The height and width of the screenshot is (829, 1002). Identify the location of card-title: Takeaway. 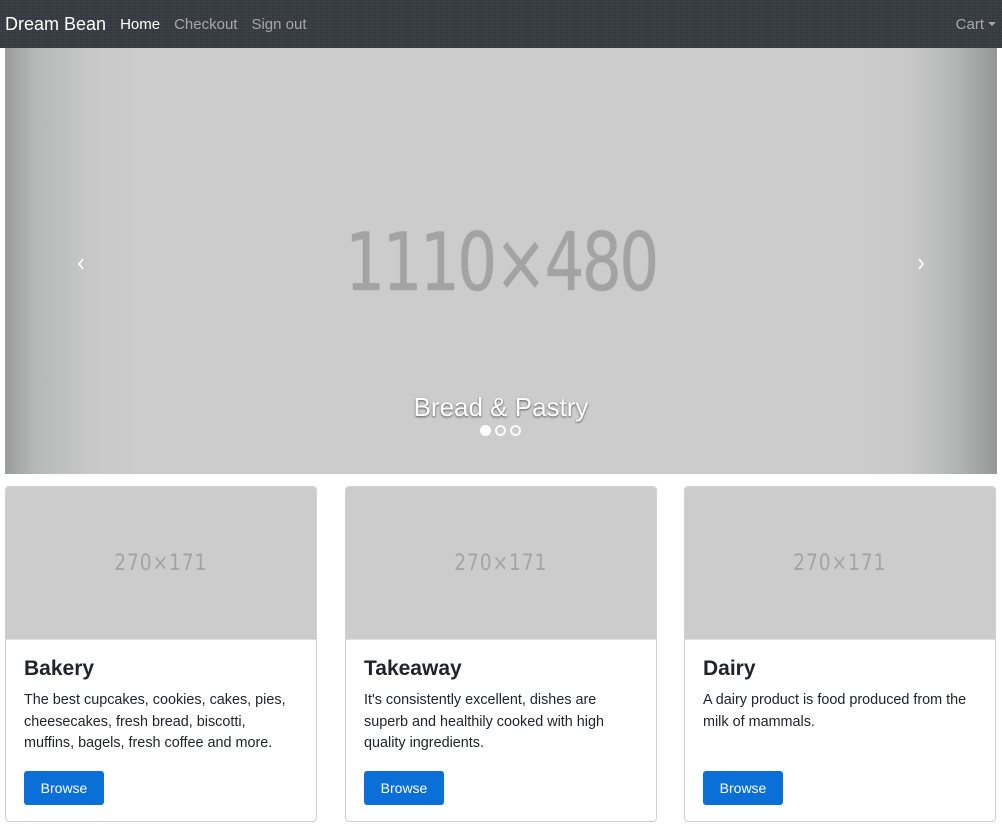
(413, 668).